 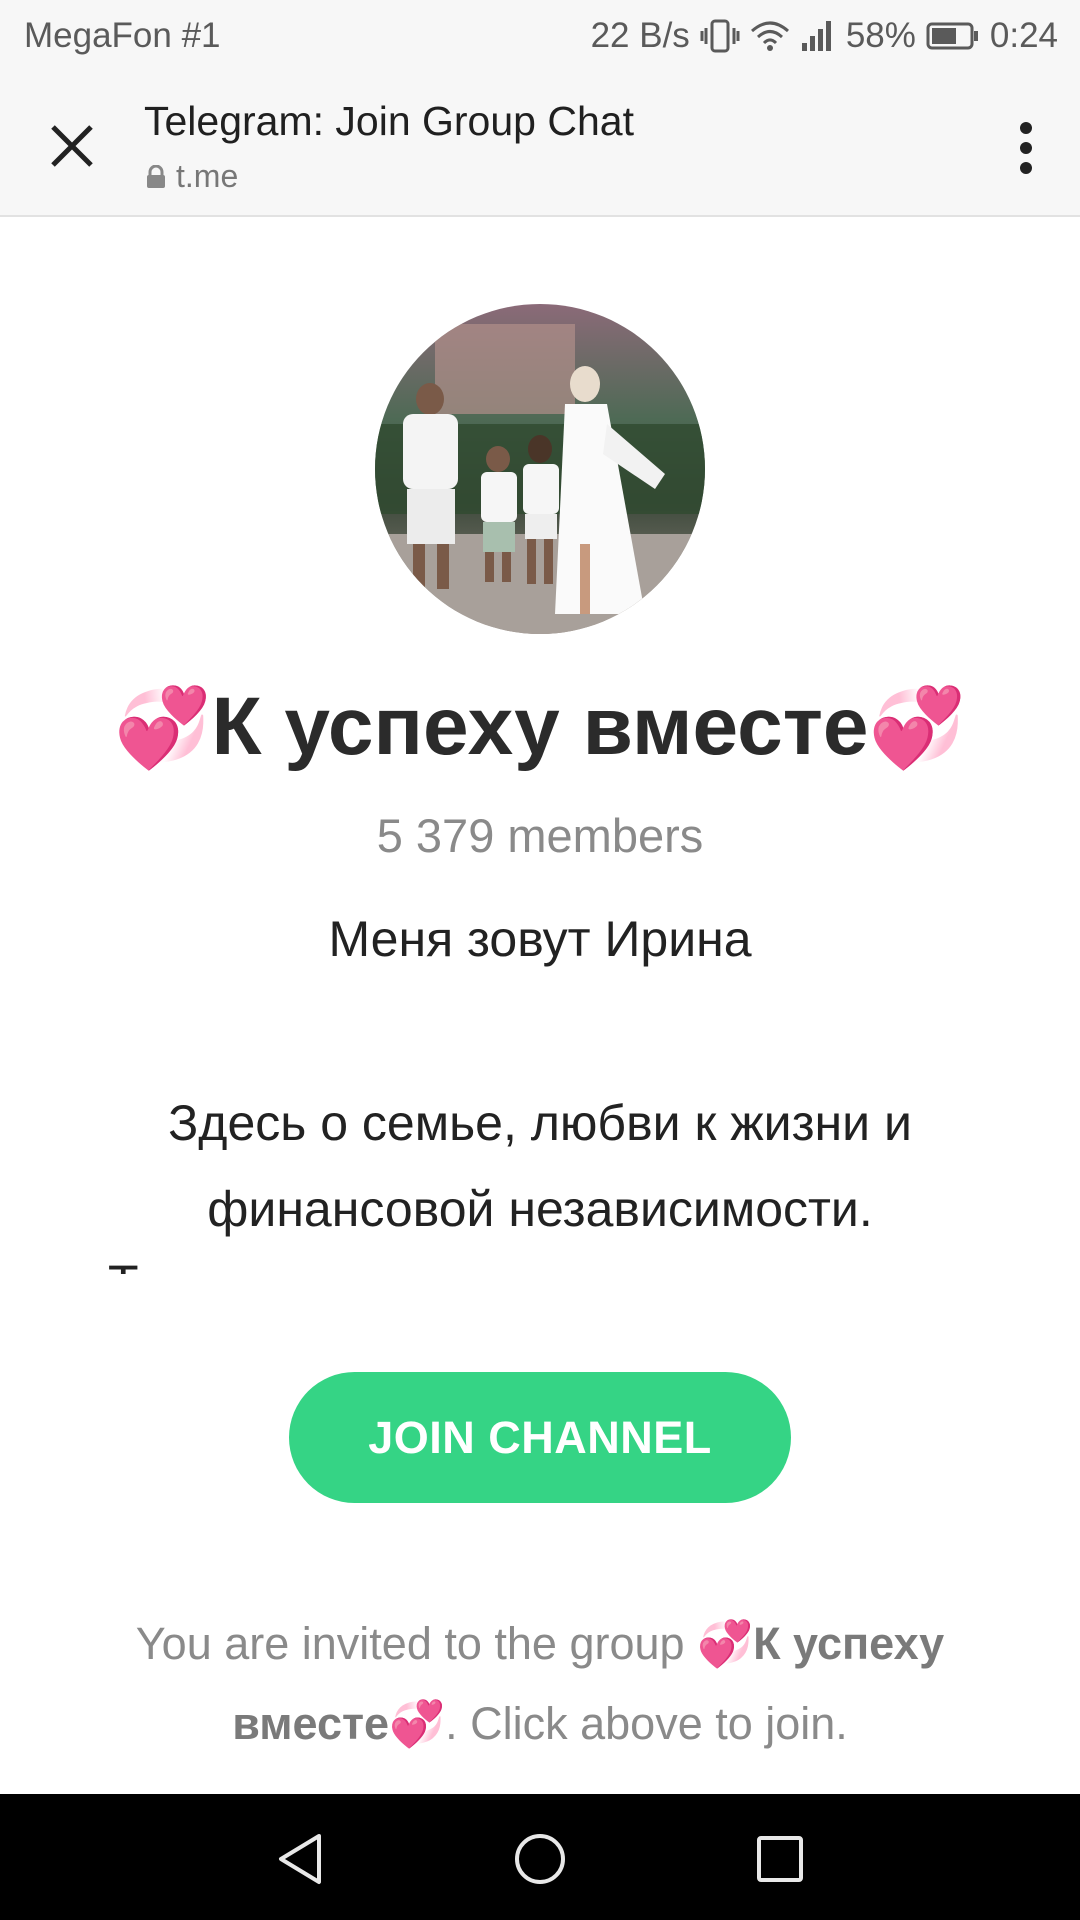 I want to click on join-channel-button: JOIN CHANNEL, so click(x=540, y=1437).